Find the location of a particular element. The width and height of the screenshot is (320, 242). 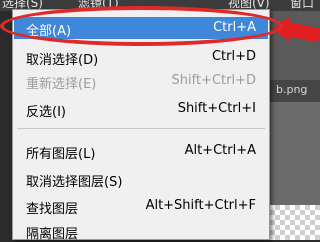

menu-window: 窗口 is located at coordinates (302, 5).